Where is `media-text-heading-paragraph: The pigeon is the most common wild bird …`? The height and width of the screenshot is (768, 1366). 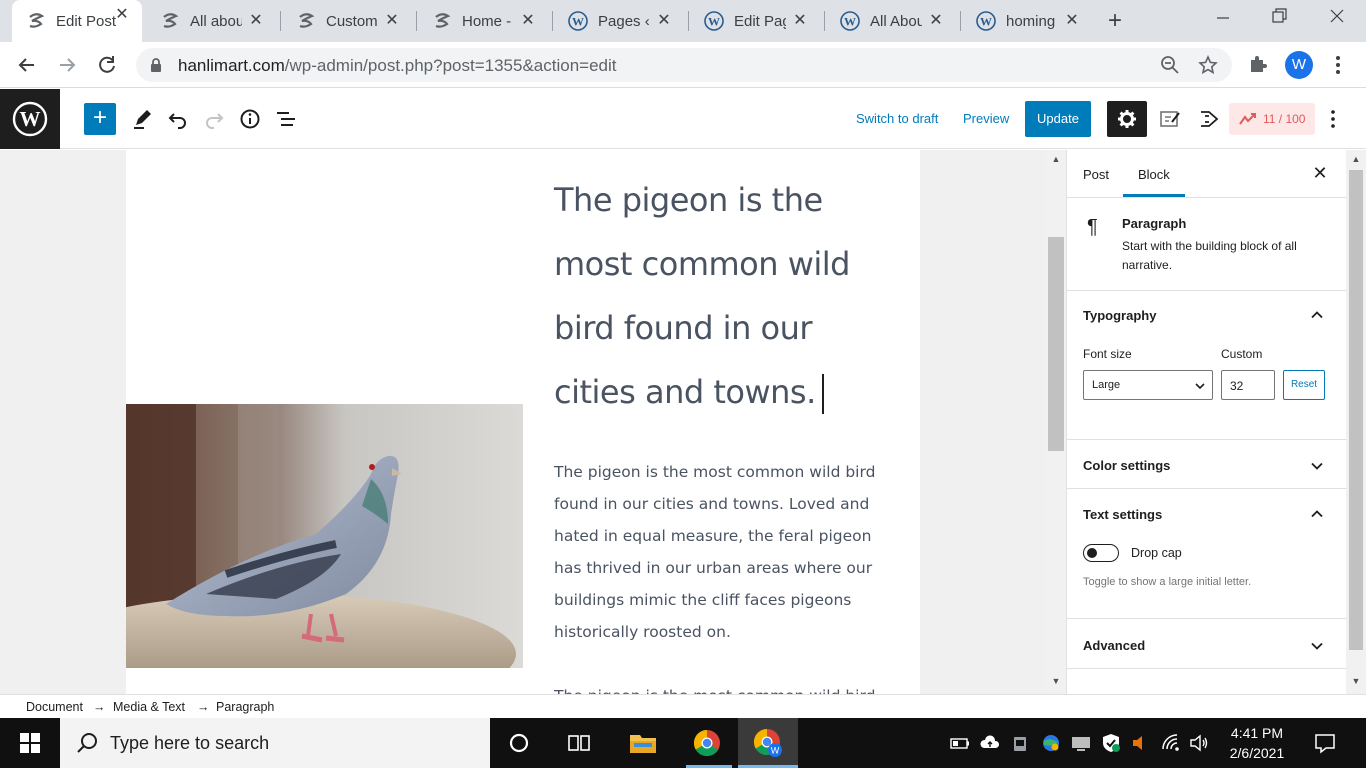
media-text-heading-paragraph: The pigeon is the most common wild bird … is located at coordinates (719, 296).